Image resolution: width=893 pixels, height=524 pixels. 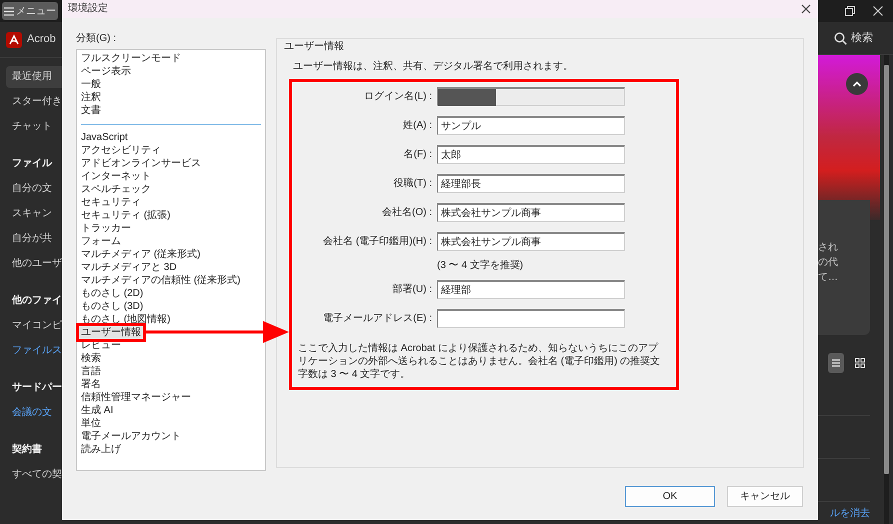 I want to click on hint-text: (3 〜 4 文字を推奨), so click(x=480, y=265).